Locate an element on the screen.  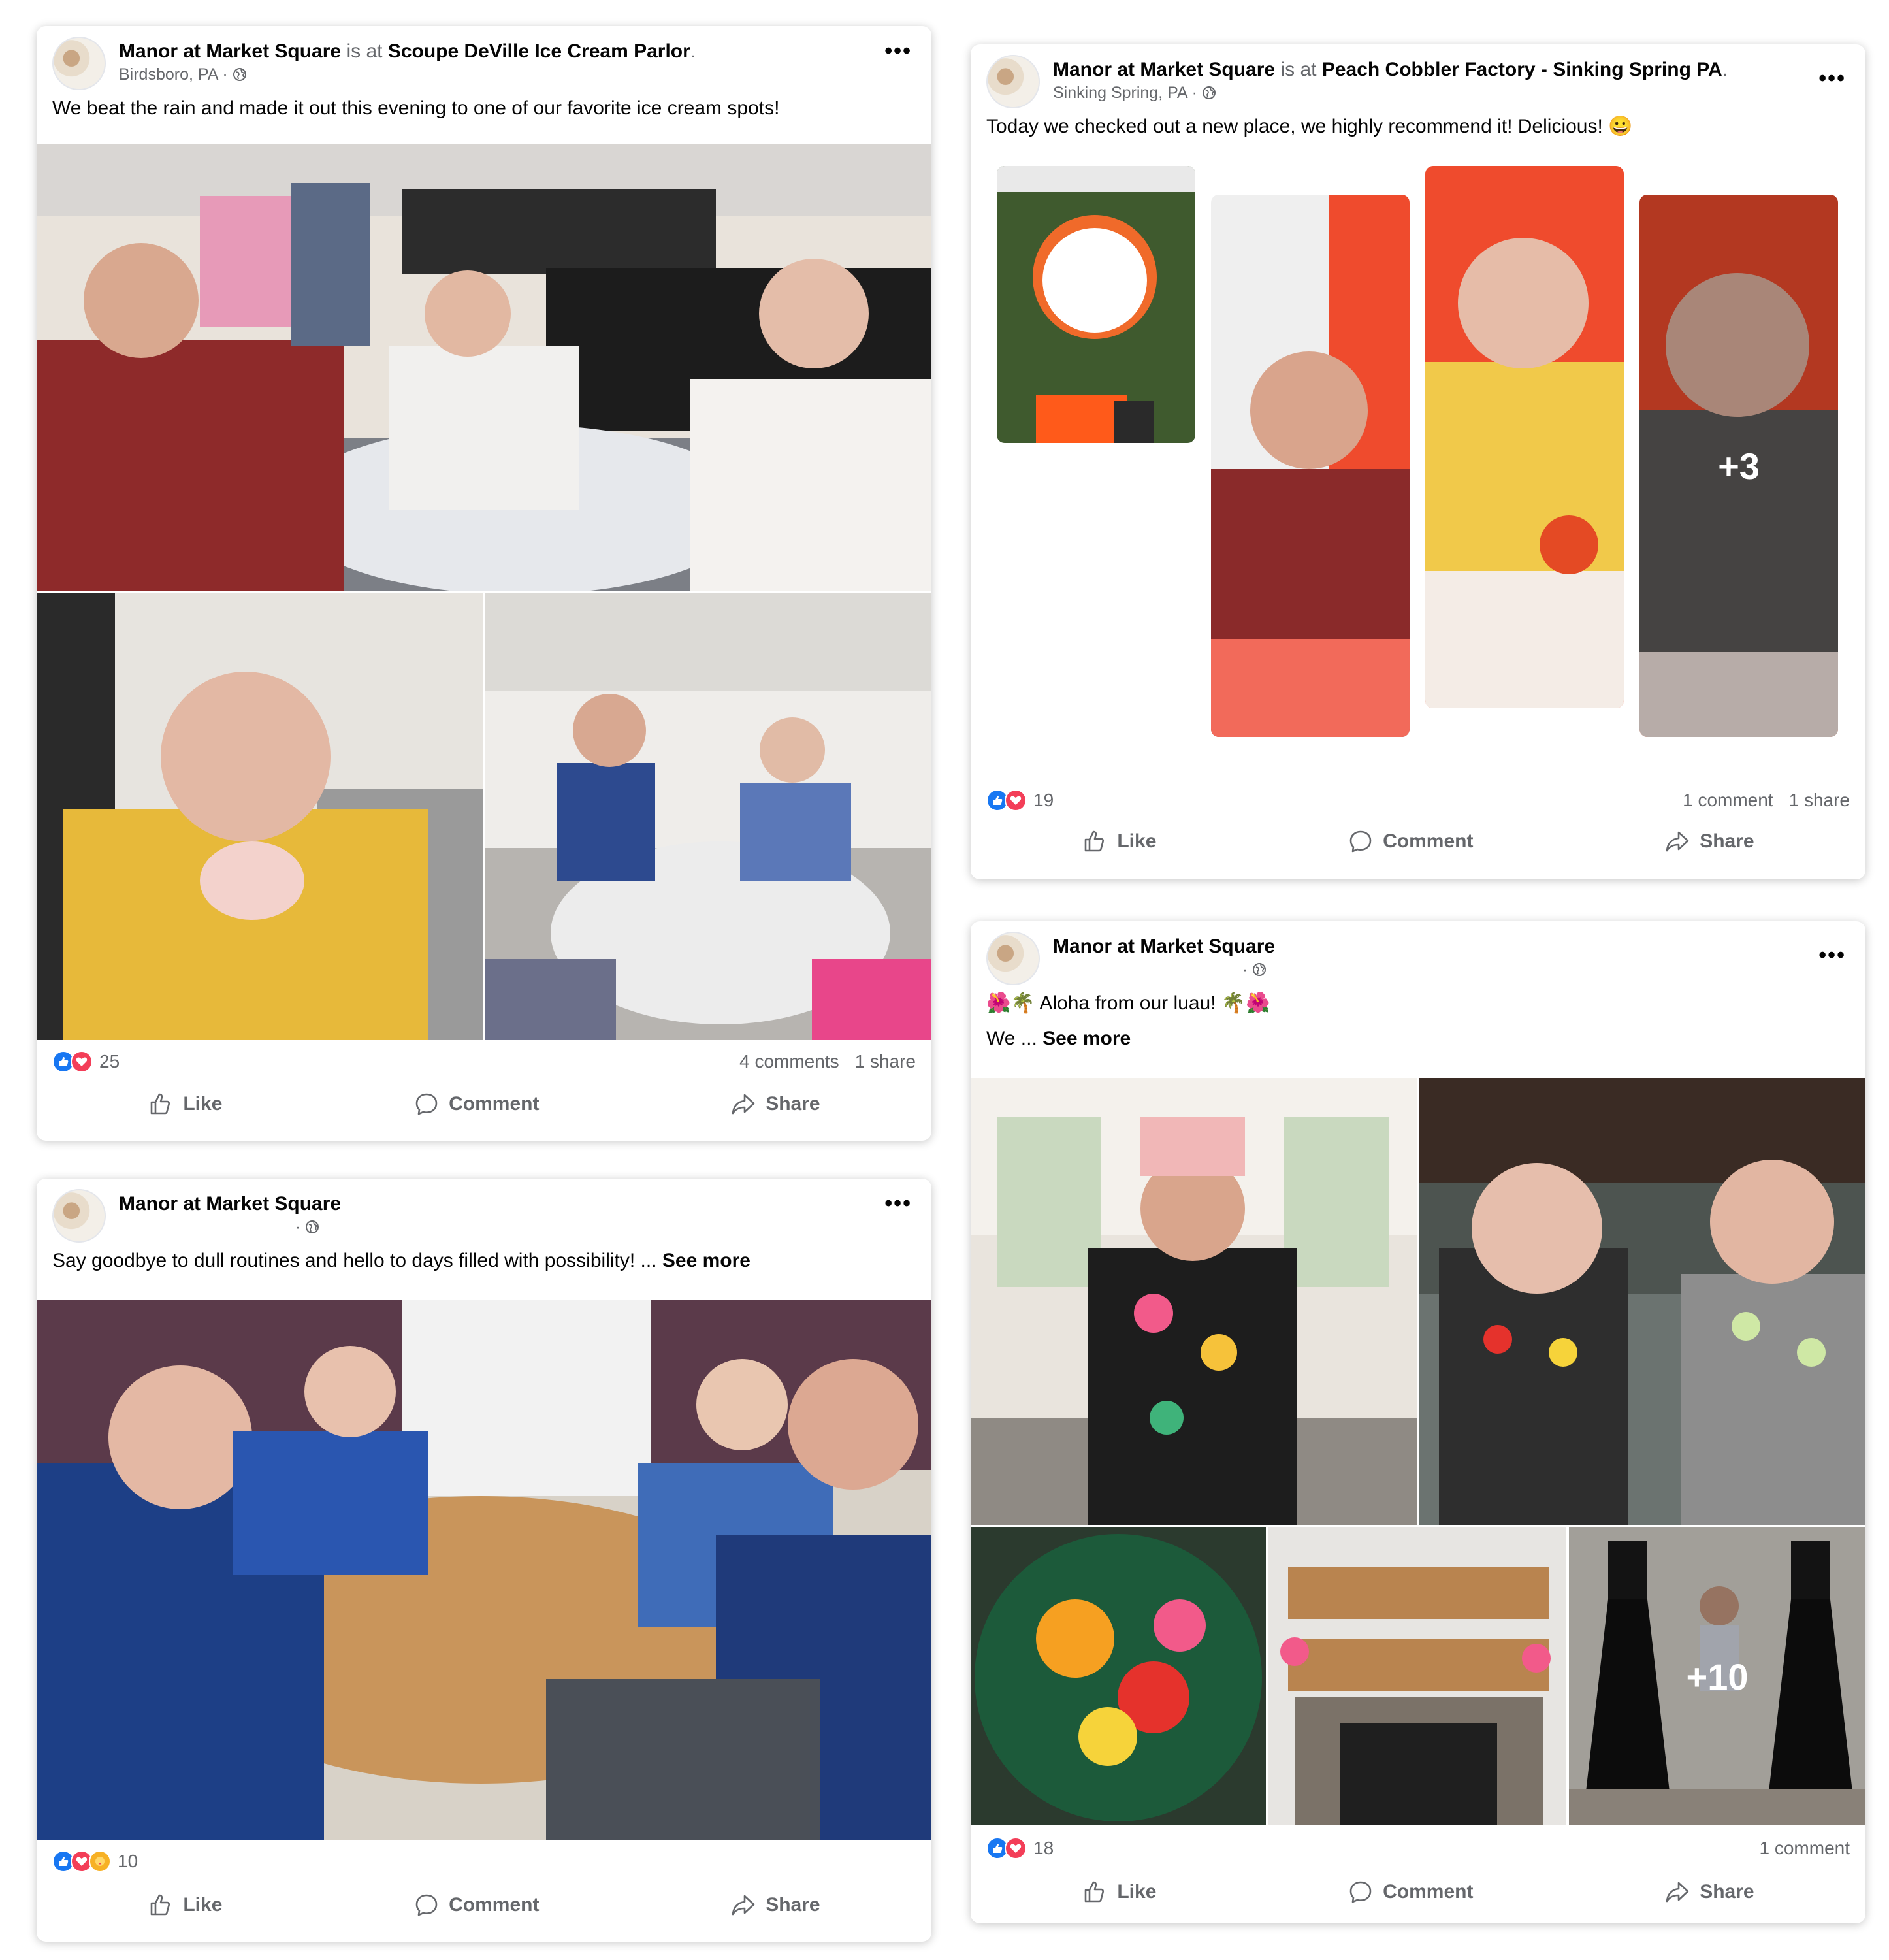
reactions-summary: 19 is located at coordinates (1020, 800).